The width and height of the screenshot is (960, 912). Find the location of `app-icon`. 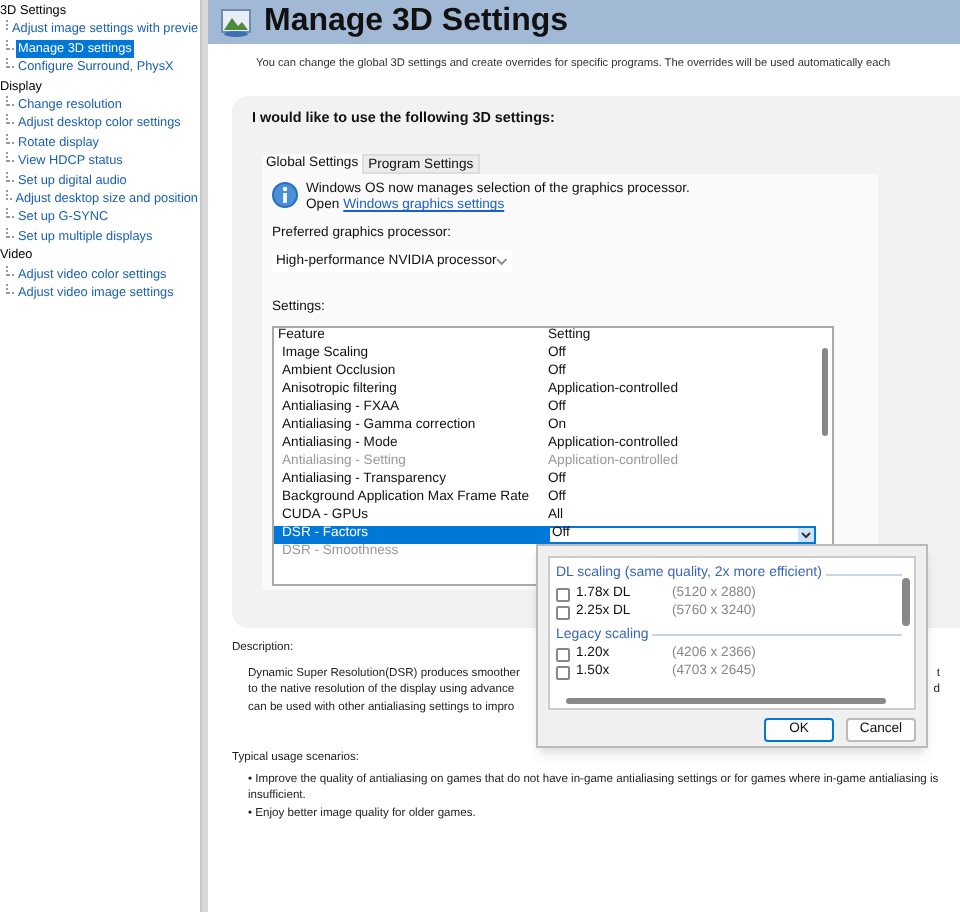

app-icon is located at coordinates (236, 22).